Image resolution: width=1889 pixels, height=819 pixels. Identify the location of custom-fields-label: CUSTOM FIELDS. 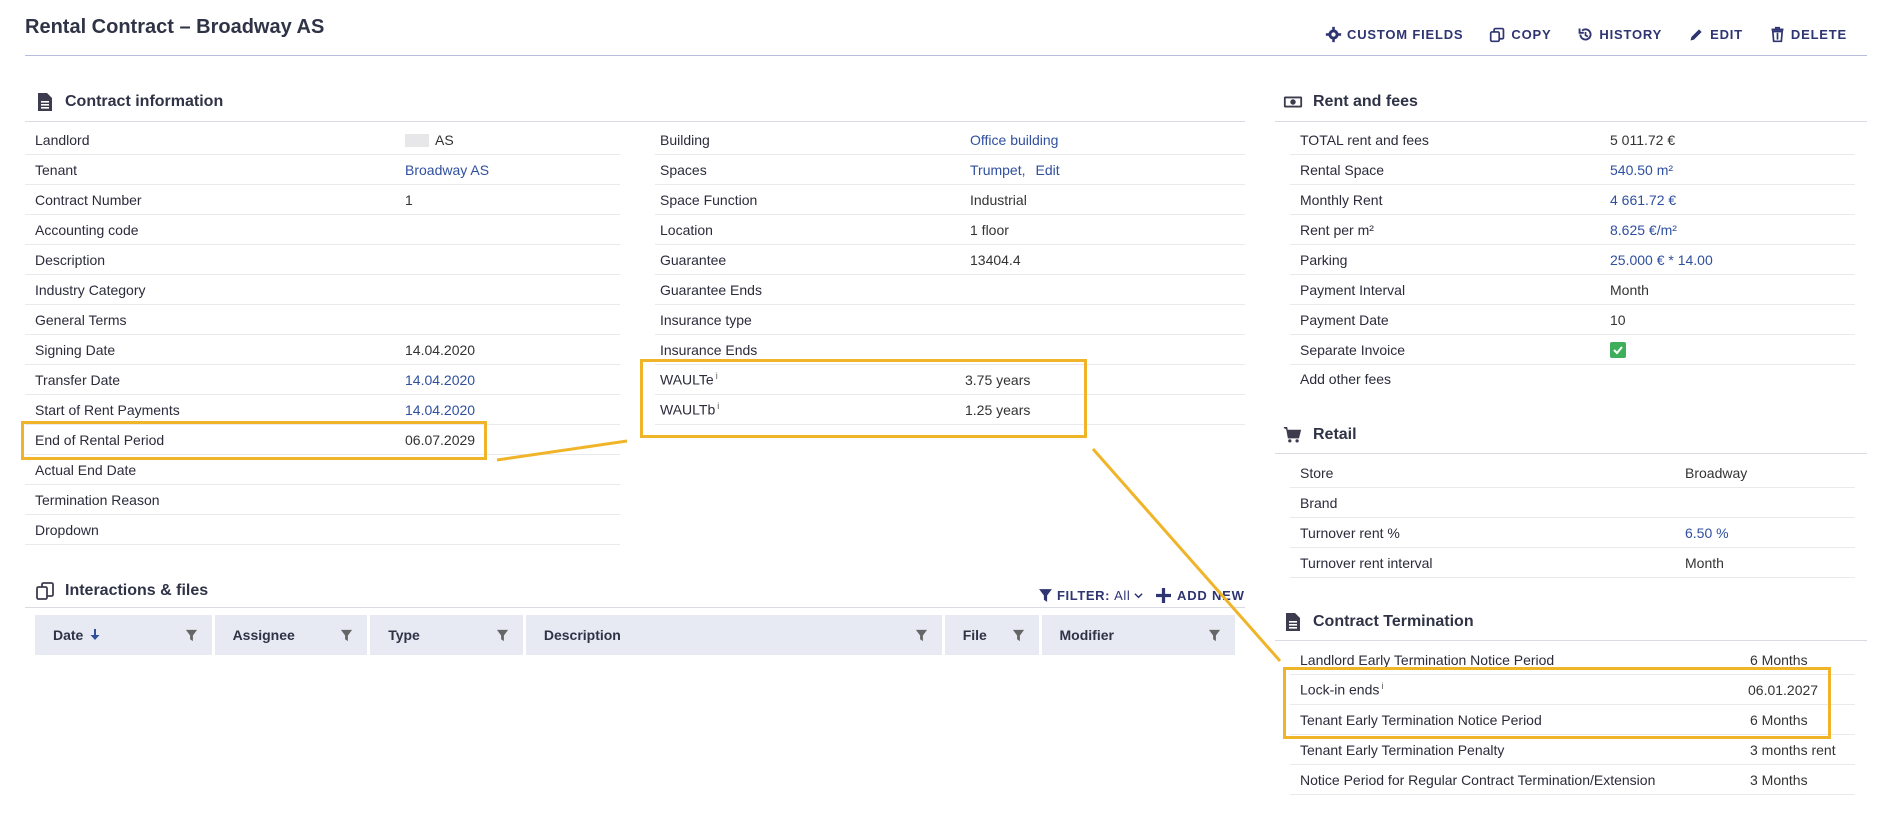
(1405, 34).